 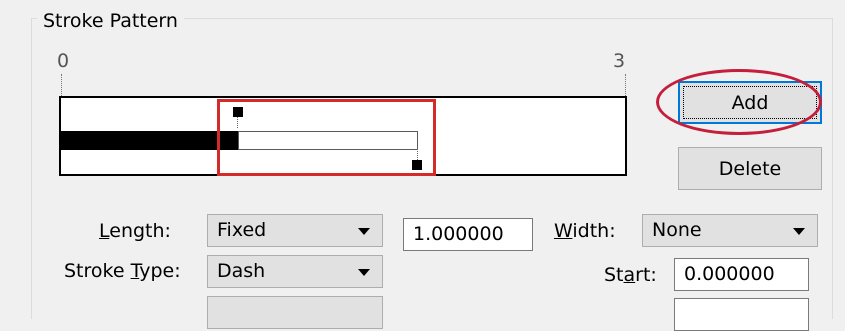 I want to click on width-dropdown: None, so click(x=730, y=230).